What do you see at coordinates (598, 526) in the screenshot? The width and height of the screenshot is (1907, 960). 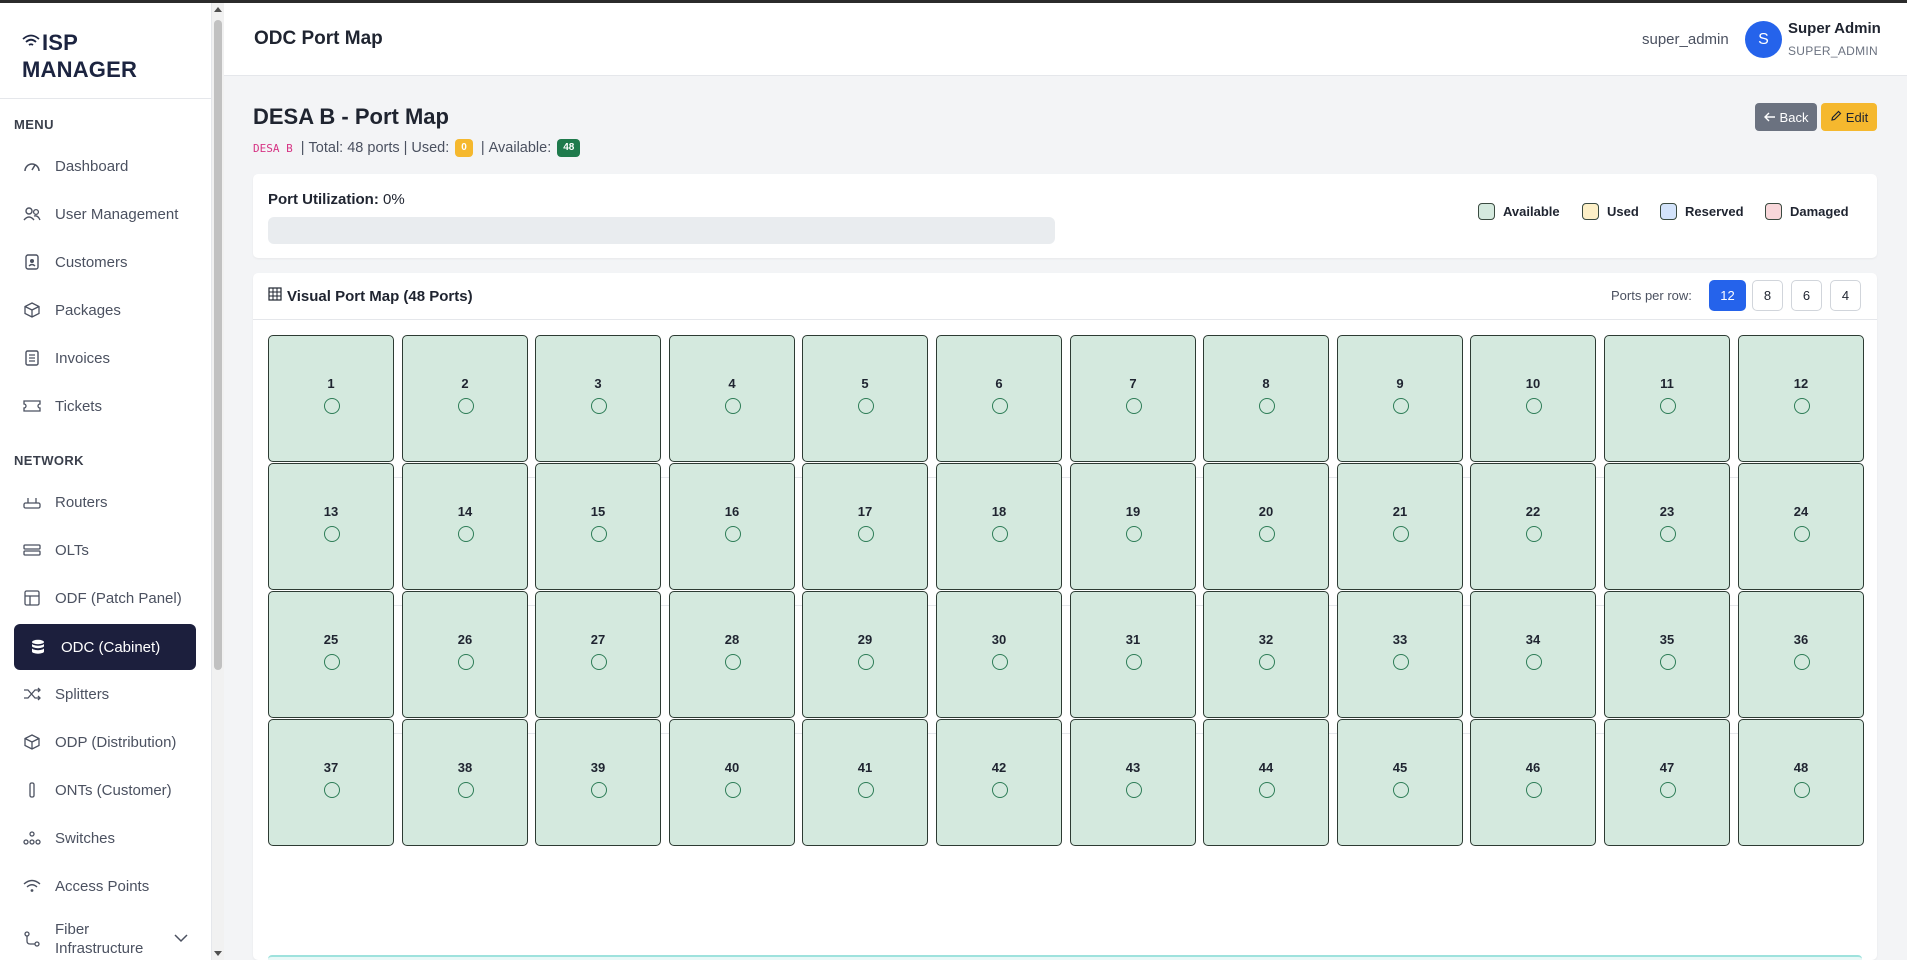 I see `port-tile: 15` at bounding box center [598, 526].